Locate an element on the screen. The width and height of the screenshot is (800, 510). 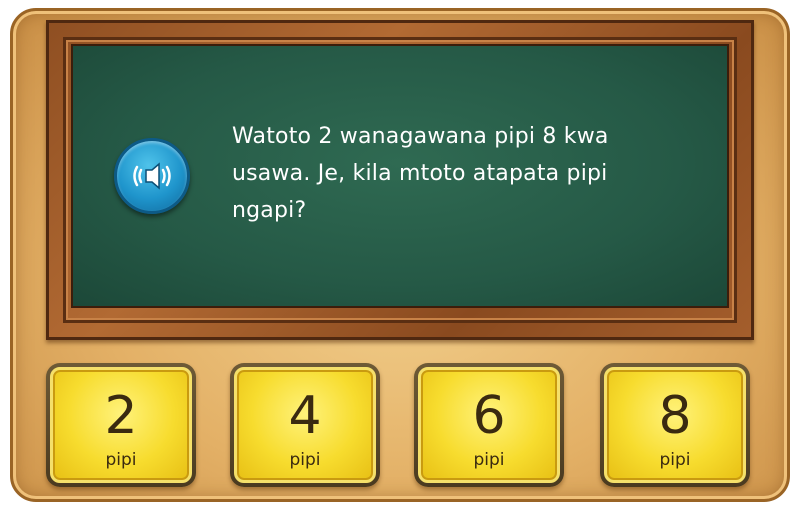
speaker-icon is located at coordinates (152, 176).